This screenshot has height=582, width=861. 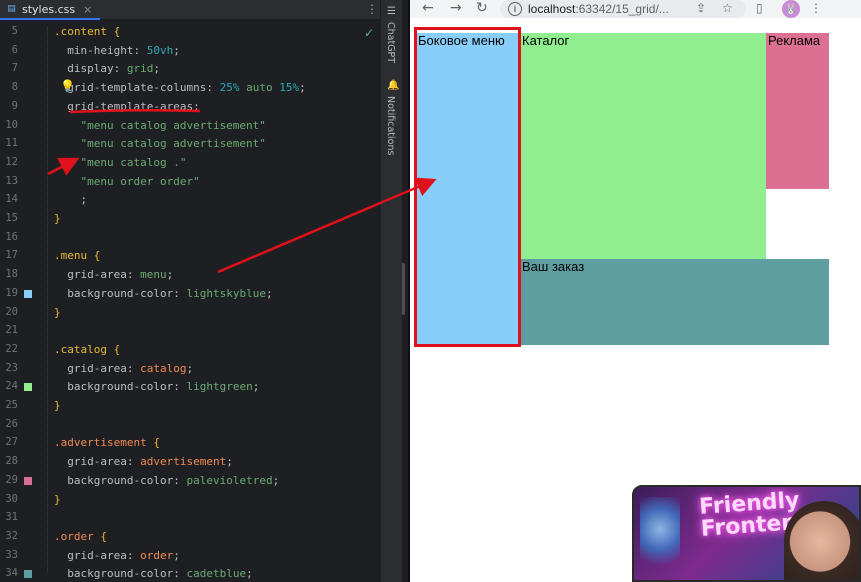 I want to click on code-token: min-height, so click(x=94, y=50).